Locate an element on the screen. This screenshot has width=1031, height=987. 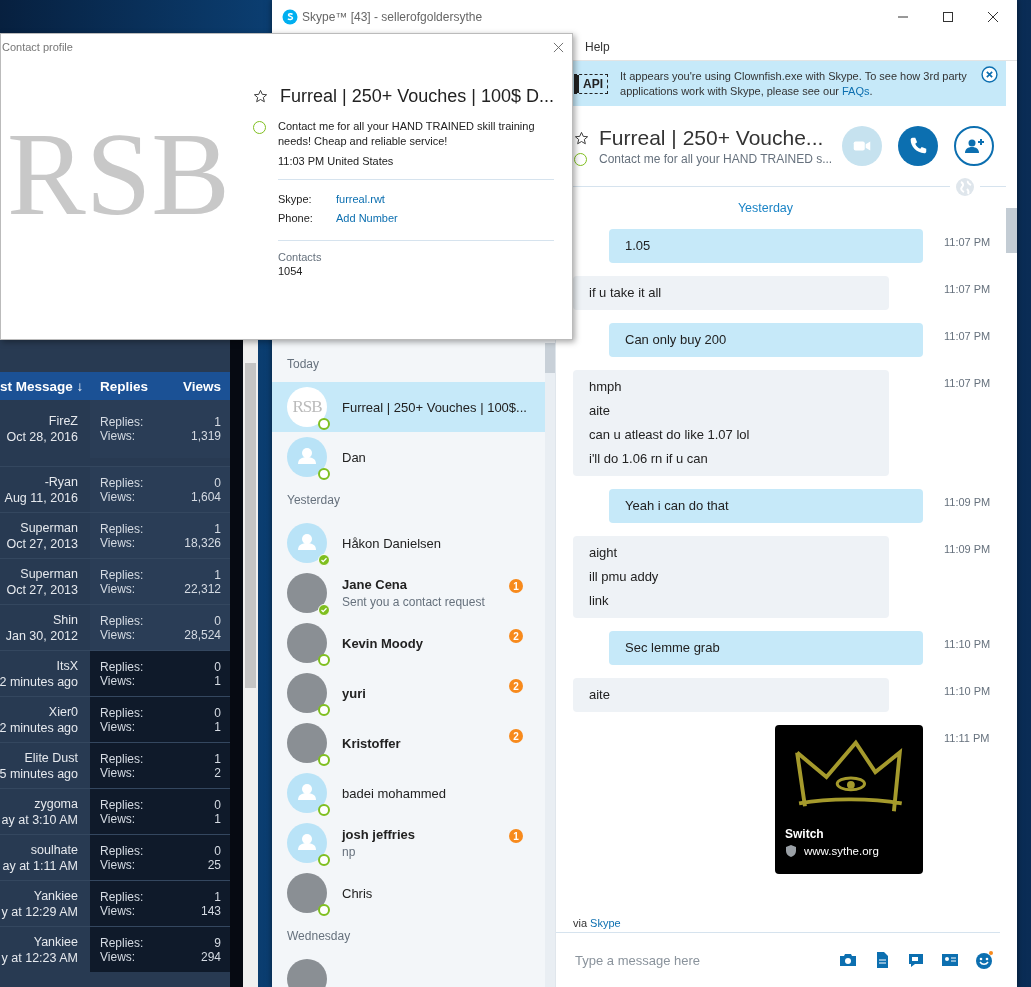
poster-name: Elite Dust is located at coordinates (51, 757).